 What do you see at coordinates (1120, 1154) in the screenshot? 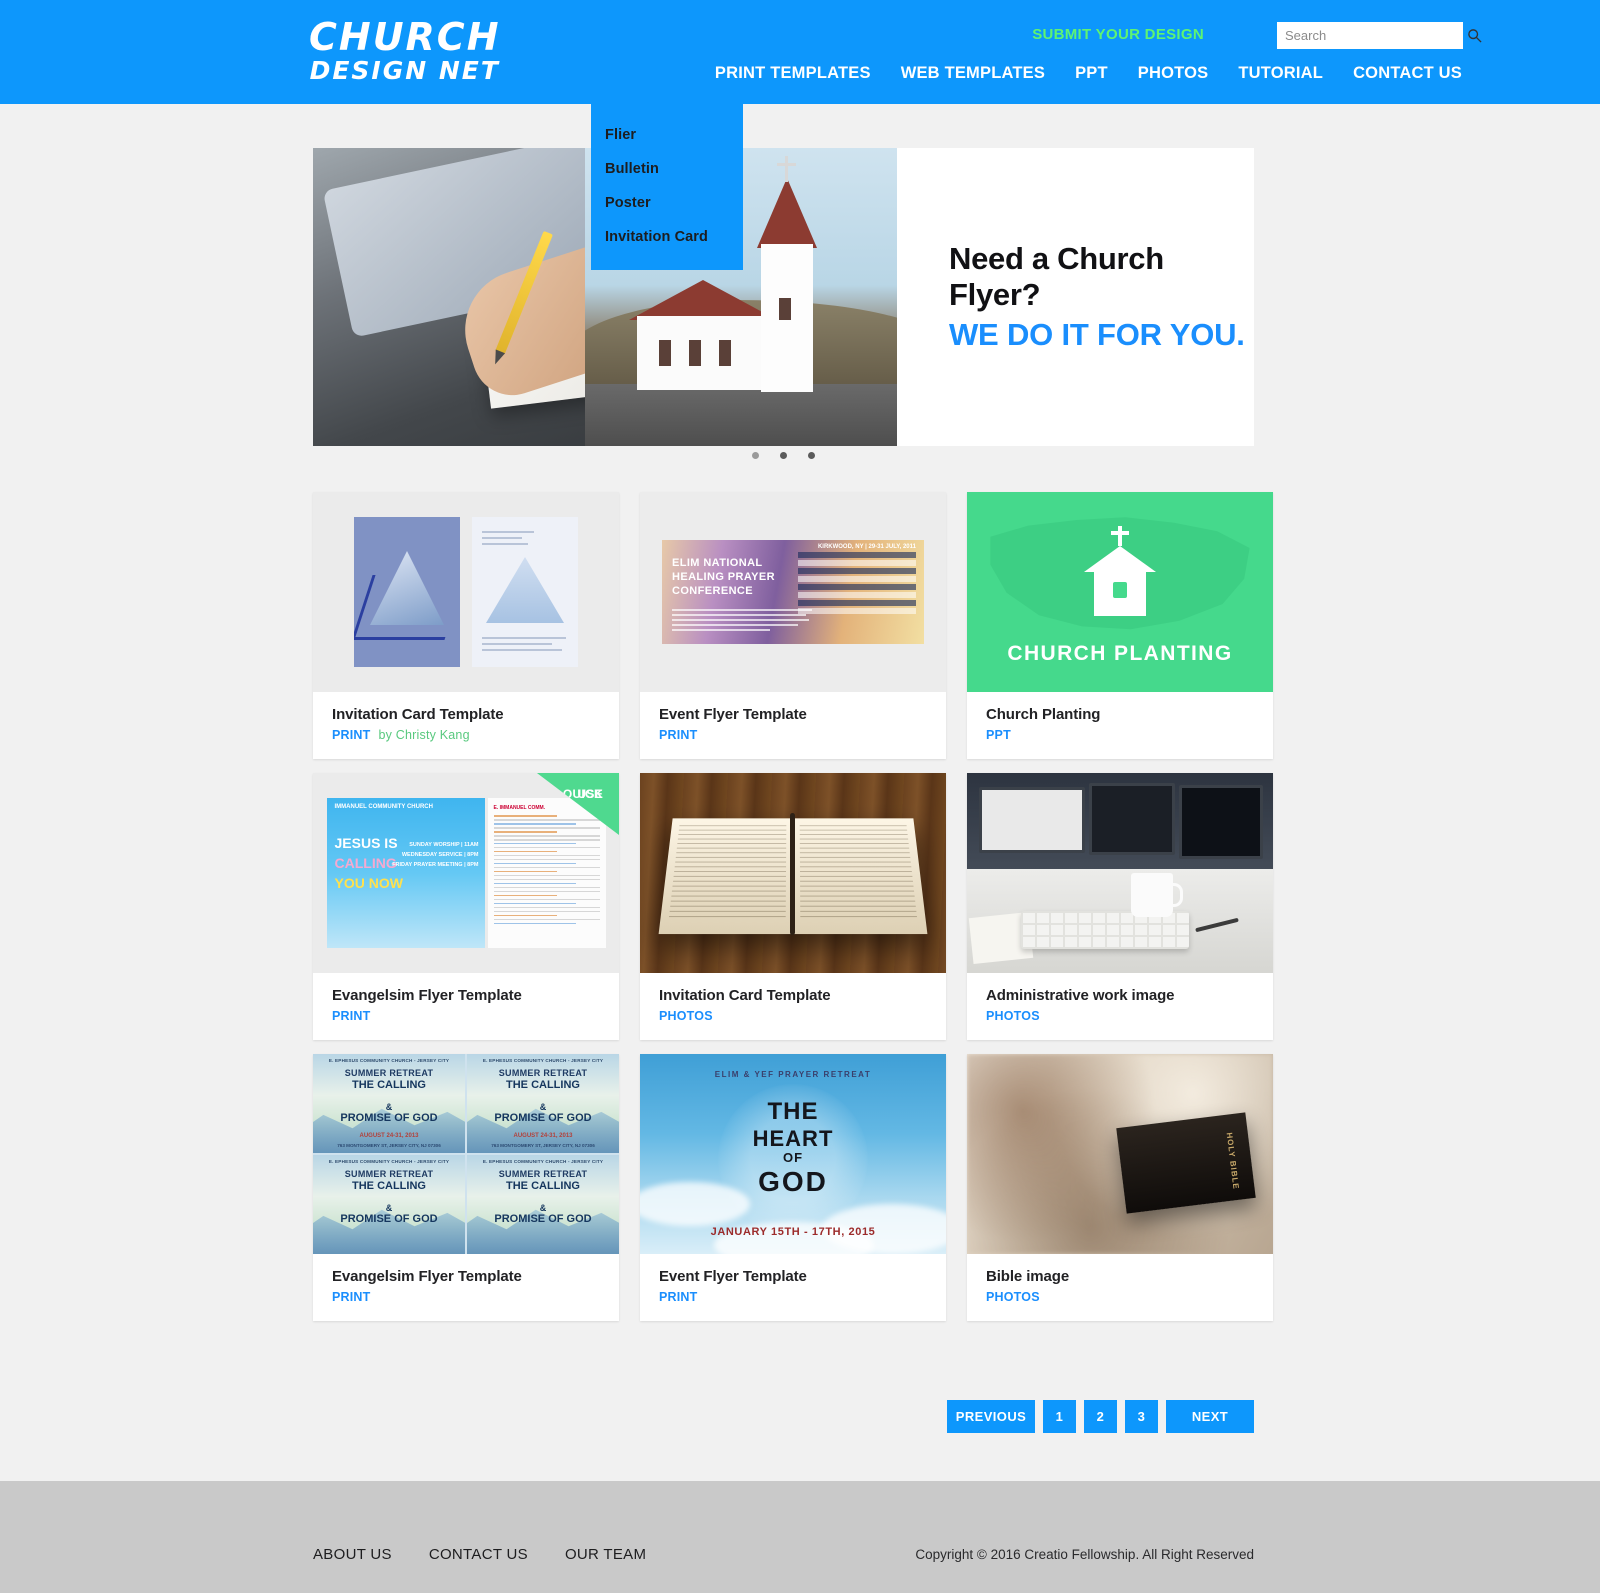
I see `card-thumbnail-bible-image: HOLY BIBLE` at bounding box center [1120, 1154].